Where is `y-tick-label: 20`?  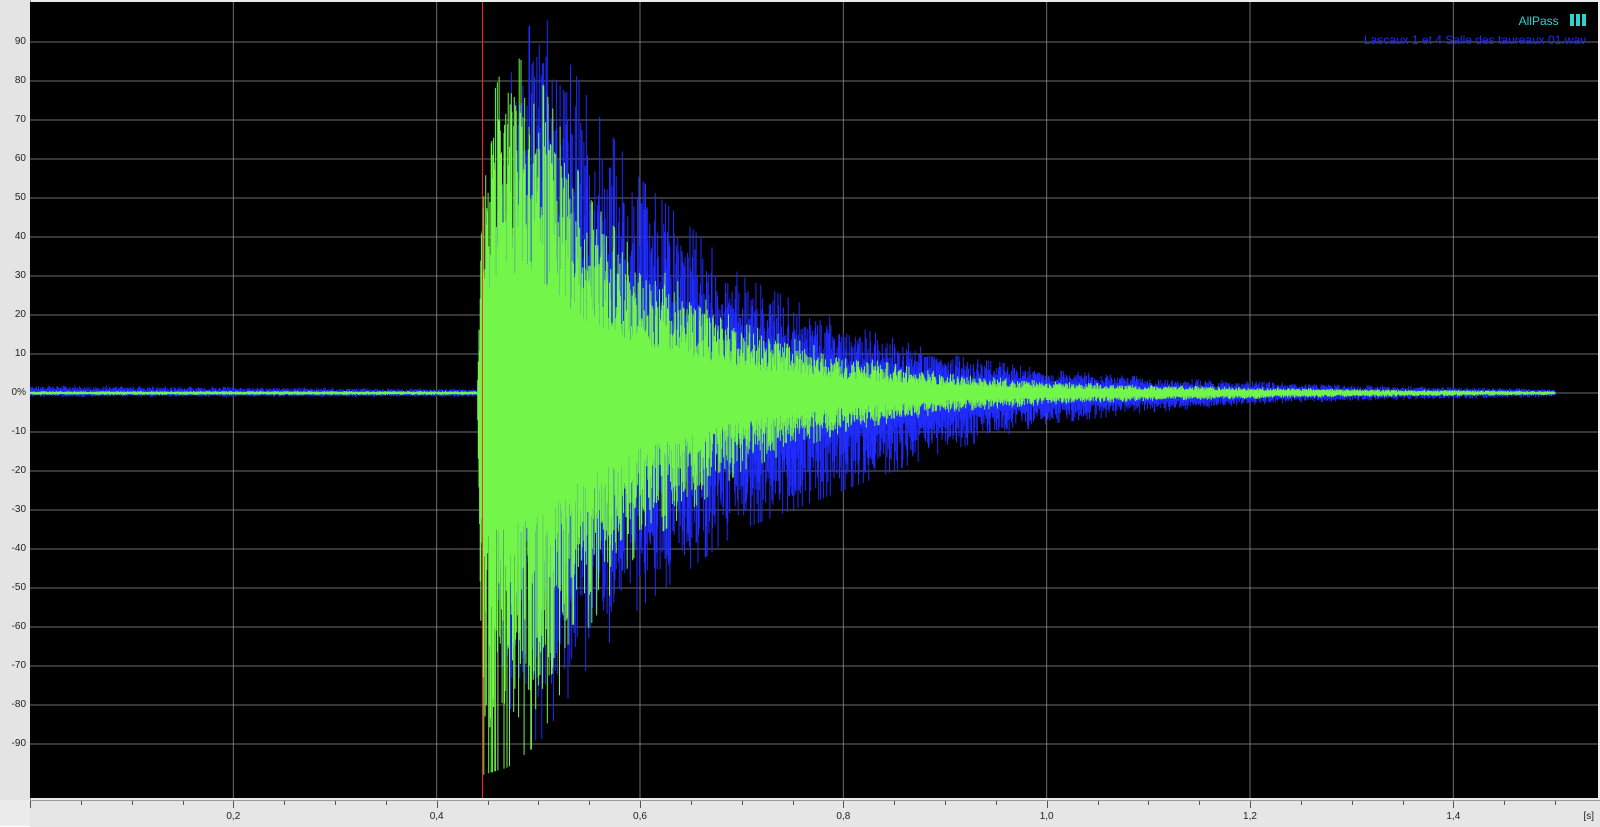 y-tick-label: 20 is located at coordinates (20, 314).